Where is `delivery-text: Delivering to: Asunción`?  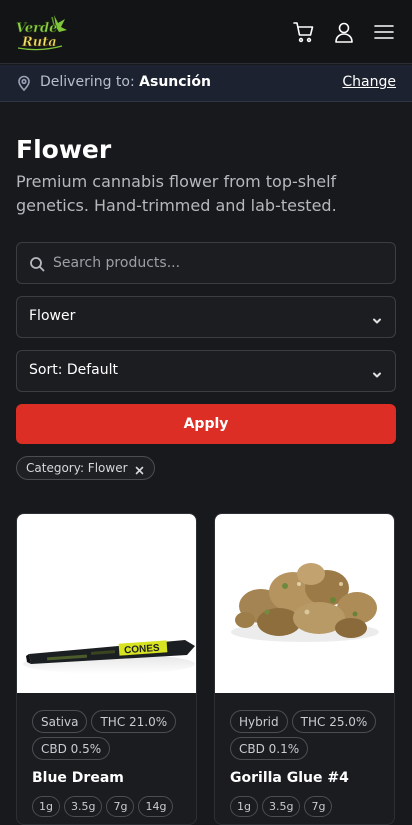 delivery-text: Delivering to: Asunción is located at coordinates (125, 82).